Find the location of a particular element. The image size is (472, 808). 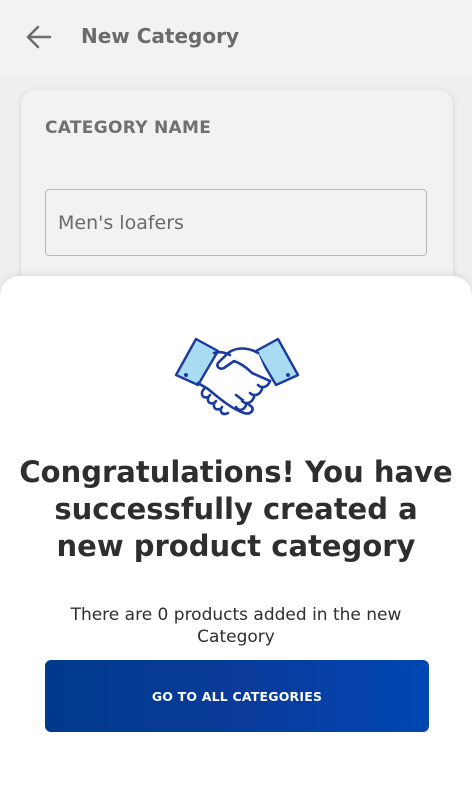

back-button is located at coordinates (39, 37).